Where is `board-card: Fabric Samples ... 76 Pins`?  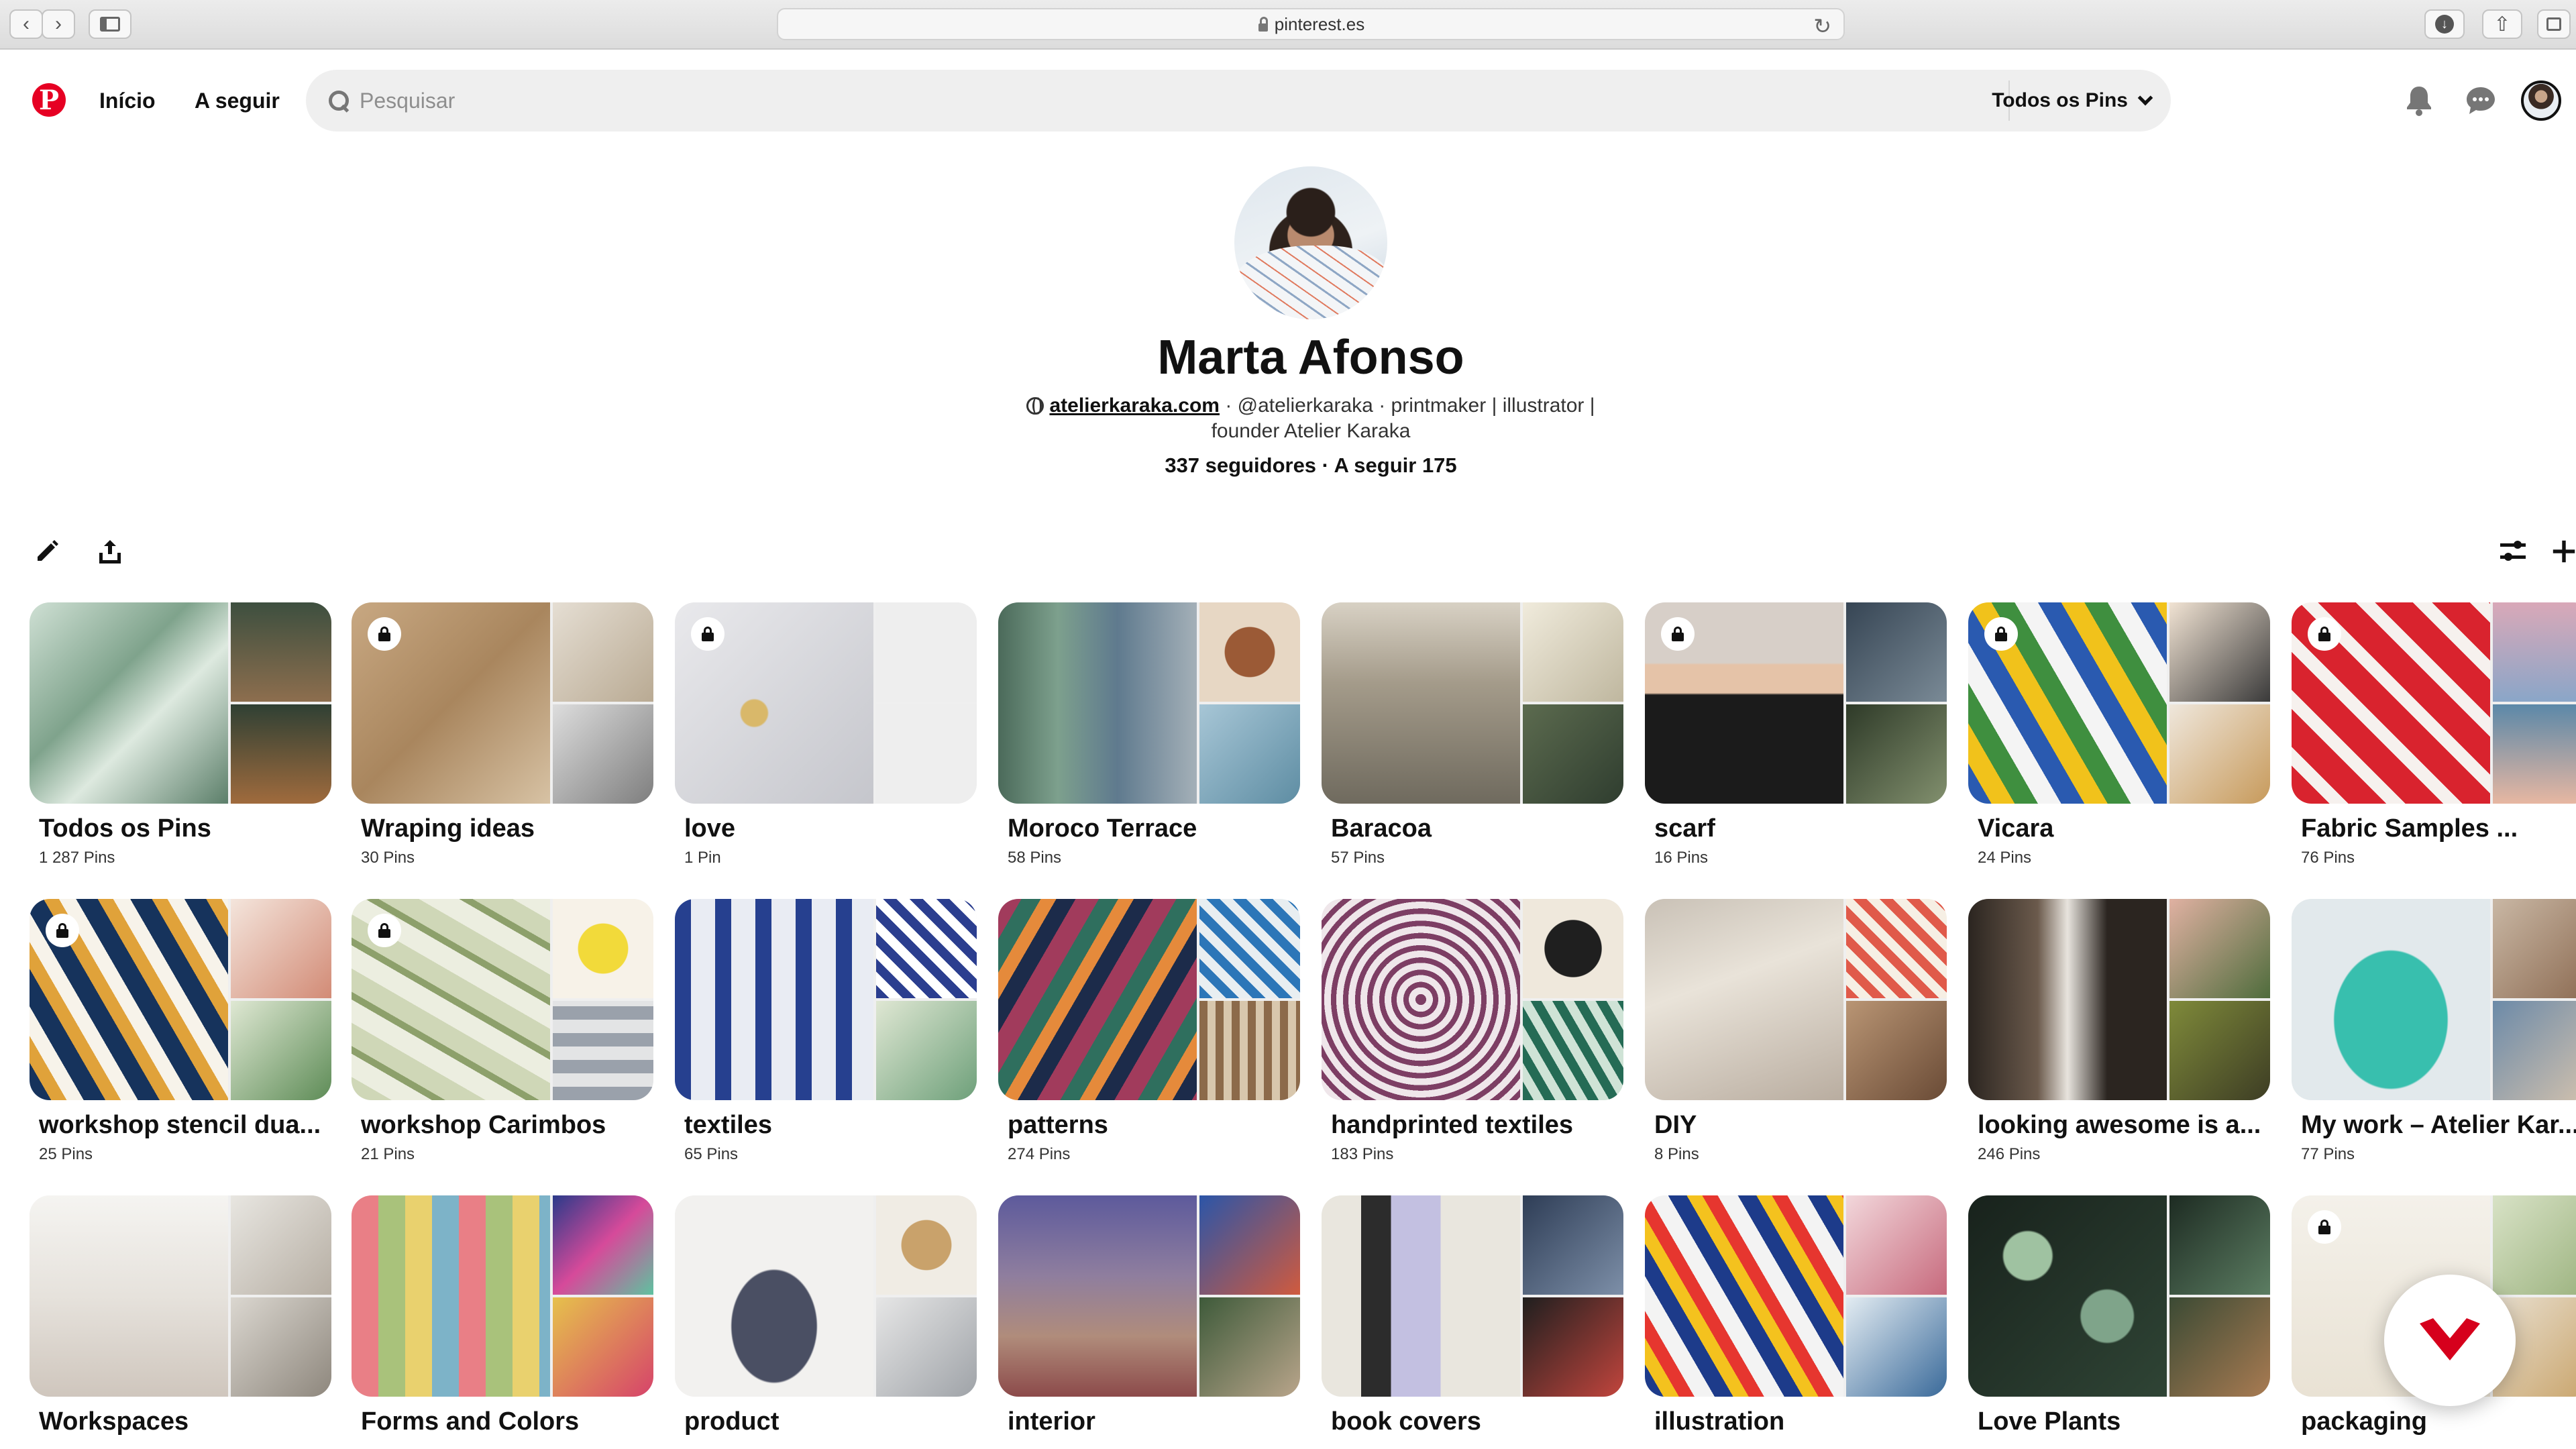
board-card: Fabric Samples ... 76 Pins is located at coordinates (2434, 734).